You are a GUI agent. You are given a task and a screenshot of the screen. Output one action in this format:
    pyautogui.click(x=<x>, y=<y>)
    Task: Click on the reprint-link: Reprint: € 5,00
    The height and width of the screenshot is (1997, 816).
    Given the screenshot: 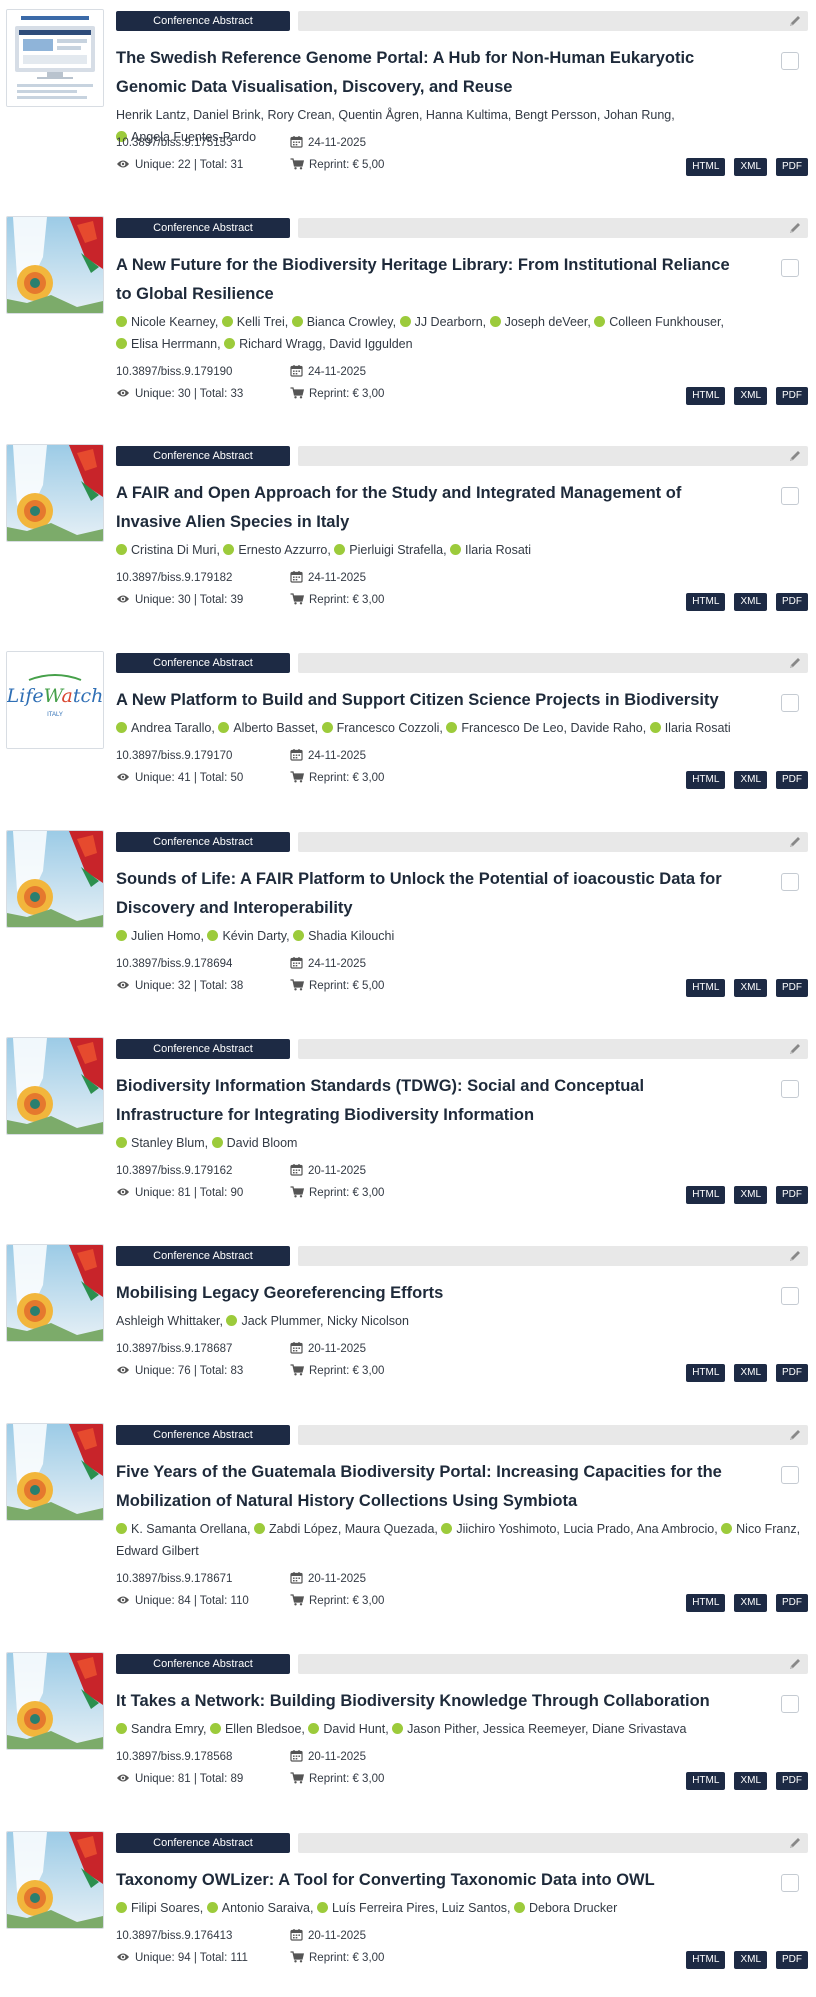 What is the action you would take?
    pyautogui.click(x=337, y=987)
    